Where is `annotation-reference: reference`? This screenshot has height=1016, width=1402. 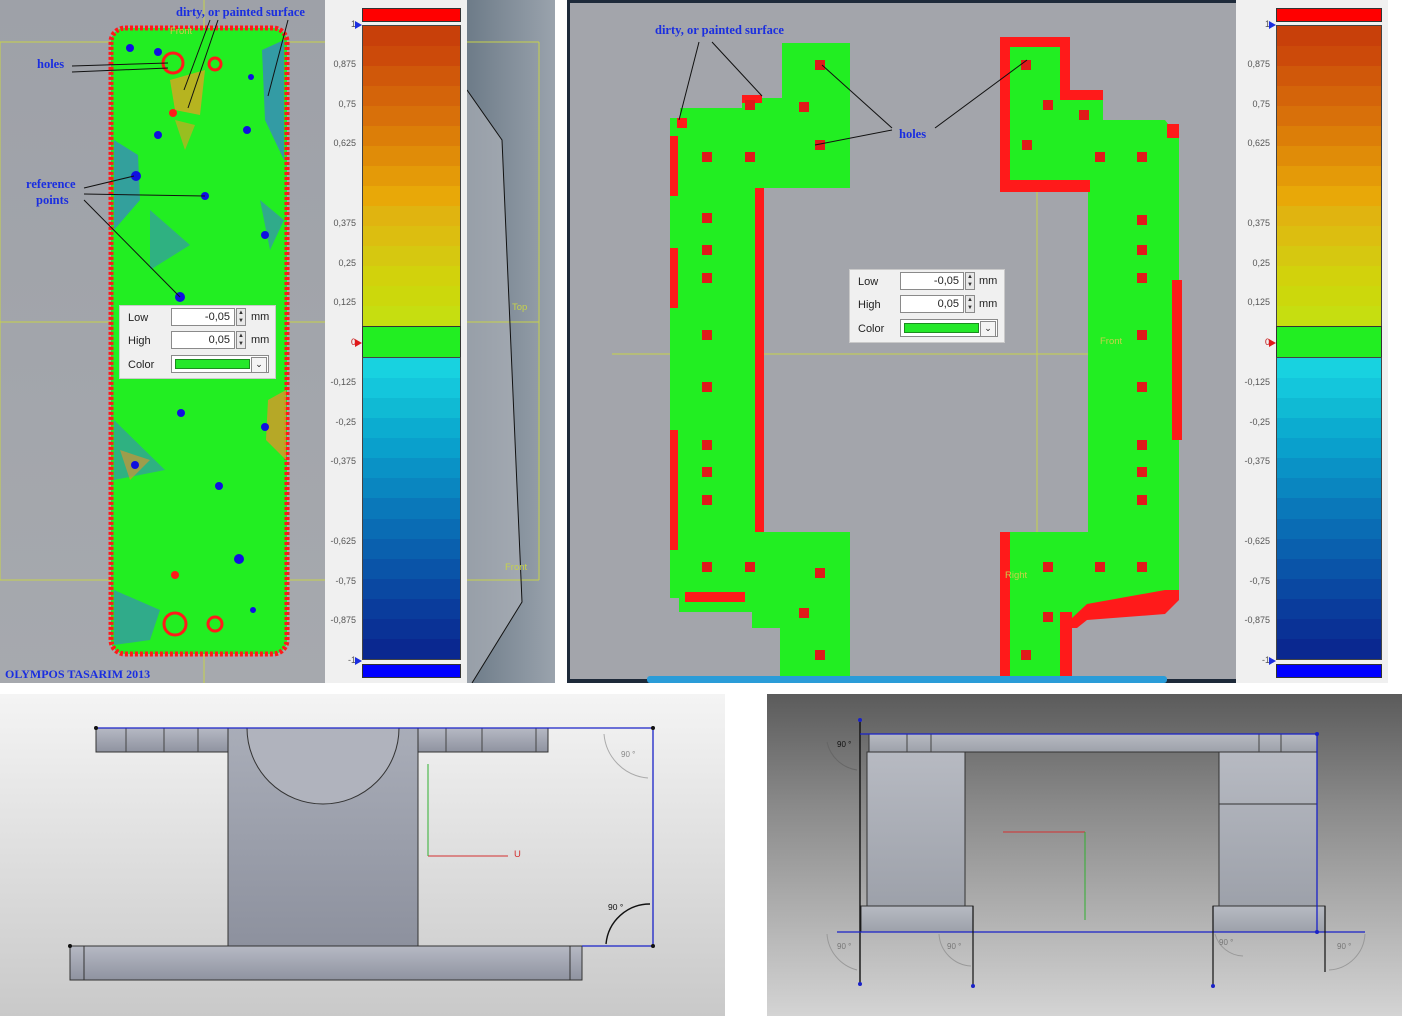 annotation-reference: reference is located at coordinates (51, 184).